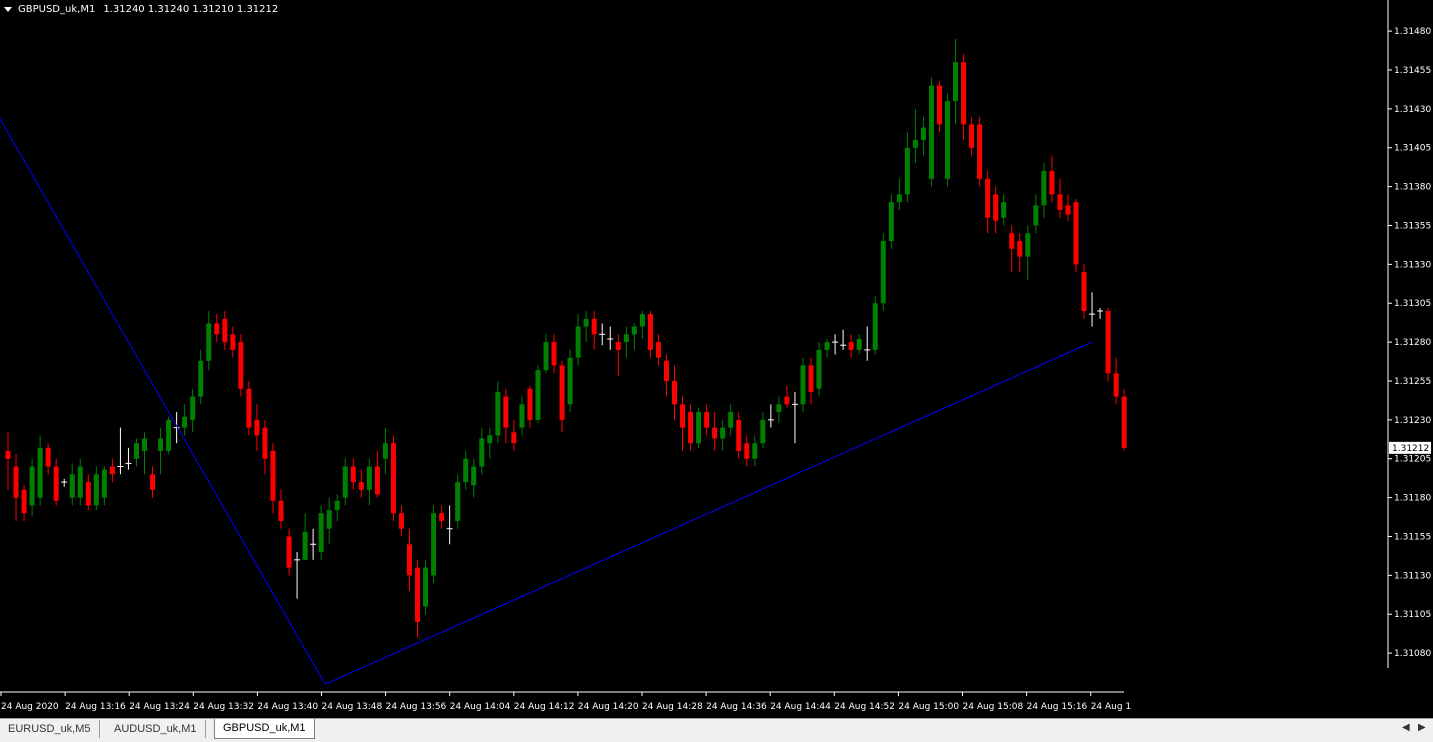  Describe the element at coordinates (287, 707) in the screenshot. I see `x-tick-label: 24 Aug 13:40` at that location.